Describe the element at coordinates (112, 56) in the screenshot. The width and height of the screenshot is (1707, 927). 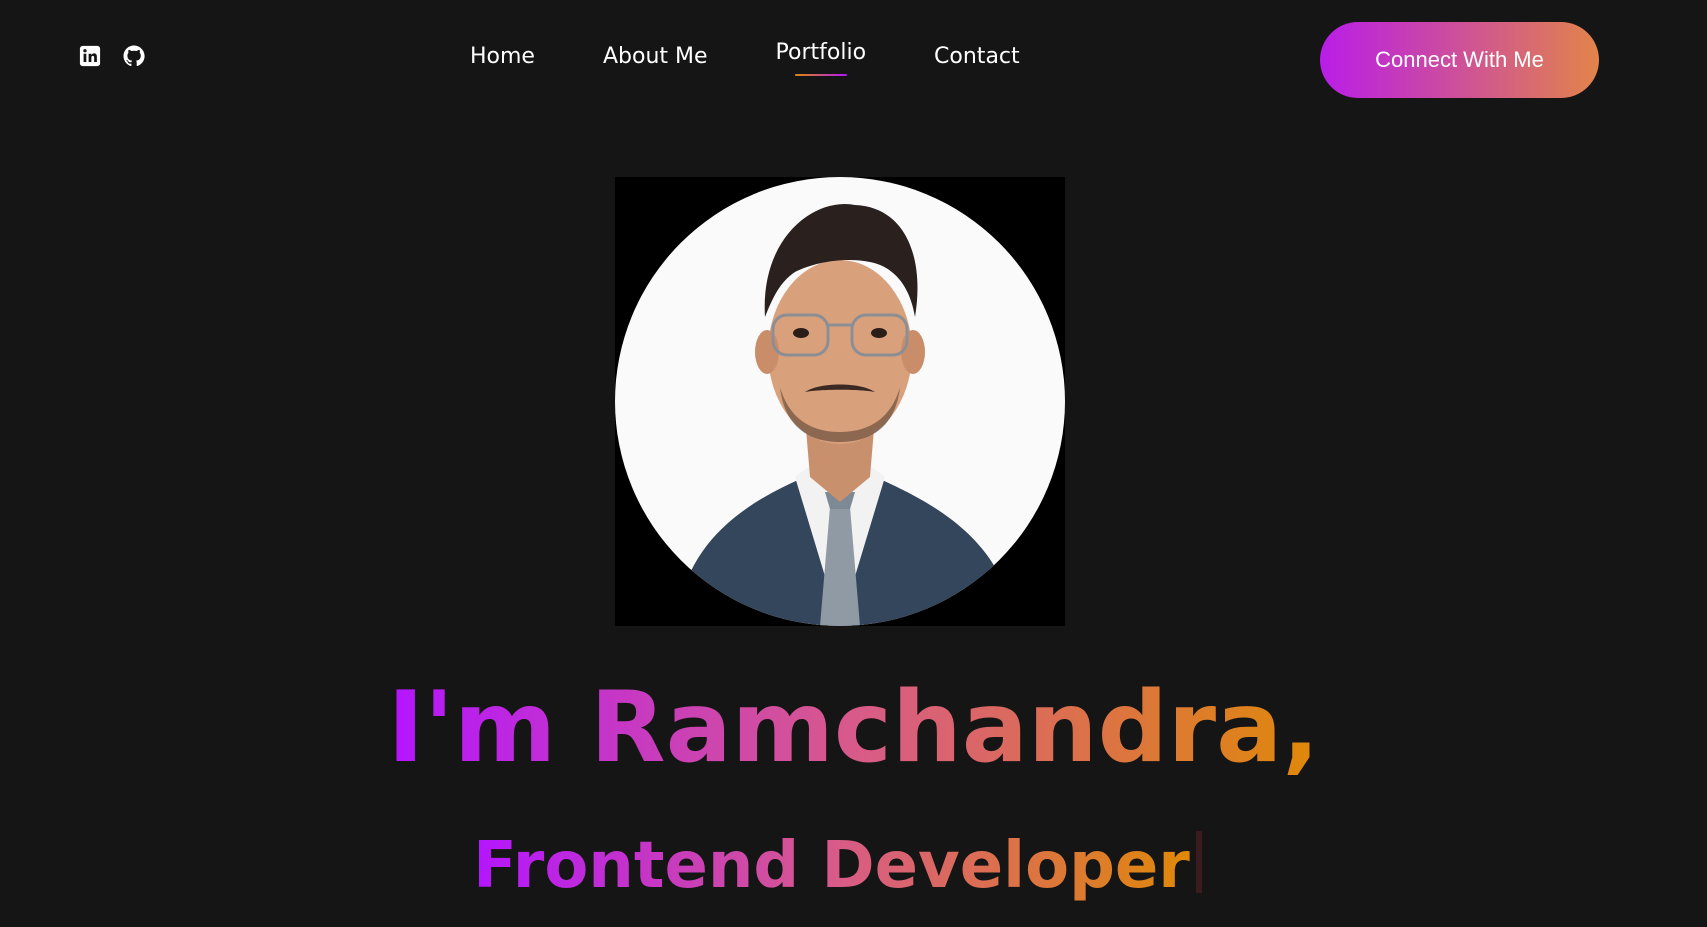
I see `social-links` at that location.